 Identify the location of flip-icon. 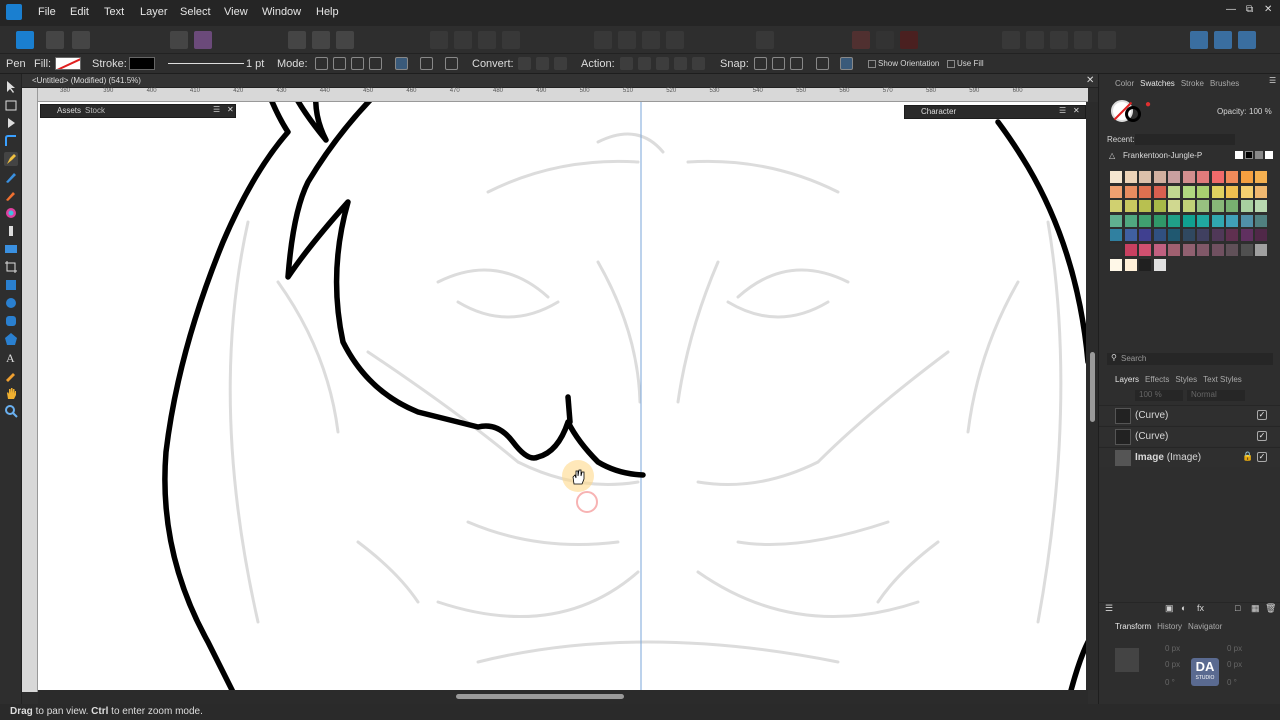
(603, 40).